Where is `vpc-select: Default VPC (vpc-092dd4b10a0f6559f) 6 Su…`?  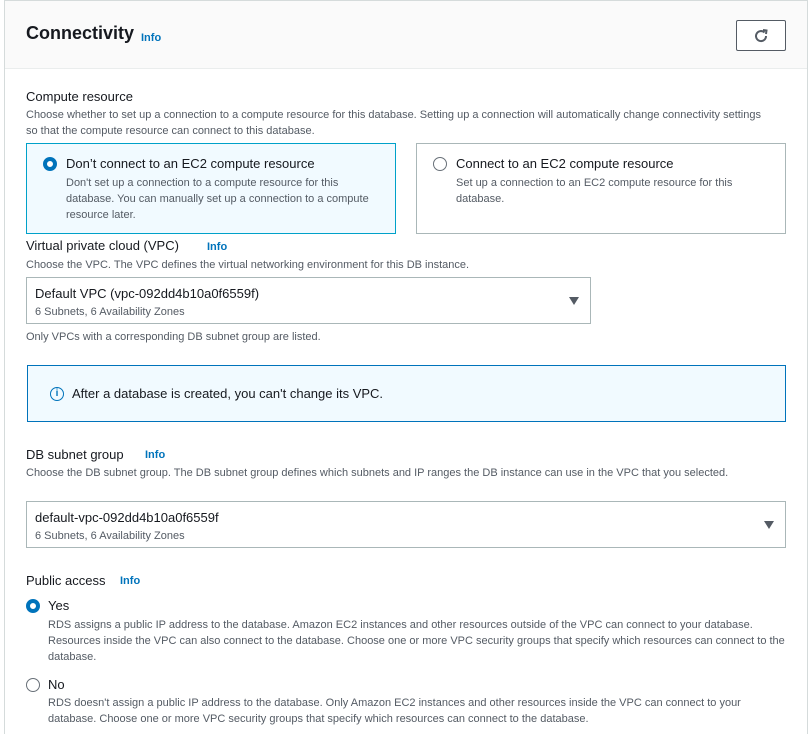
vpc-select: Default VPC (vpc-092dd4b10a0f6559f) 6 Su… is located at coordinates (308, 300).